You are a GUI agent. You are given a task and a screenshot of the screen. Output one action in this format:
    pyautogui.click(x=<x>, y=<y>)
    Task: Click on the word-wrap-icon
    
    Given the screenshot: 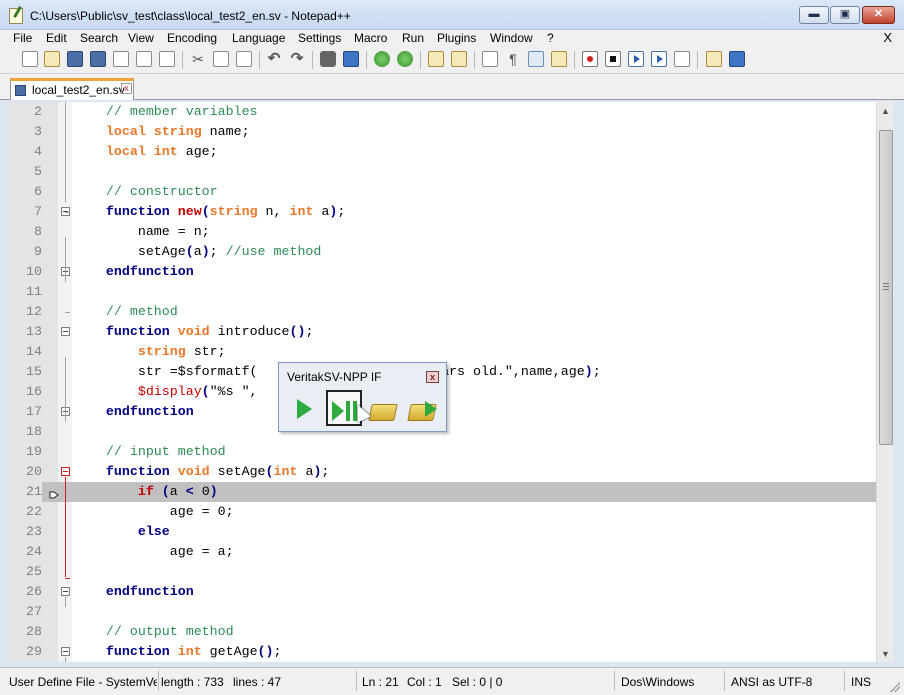 What is the action you would take?
    pyautogui.click(x=490, y=59)
    